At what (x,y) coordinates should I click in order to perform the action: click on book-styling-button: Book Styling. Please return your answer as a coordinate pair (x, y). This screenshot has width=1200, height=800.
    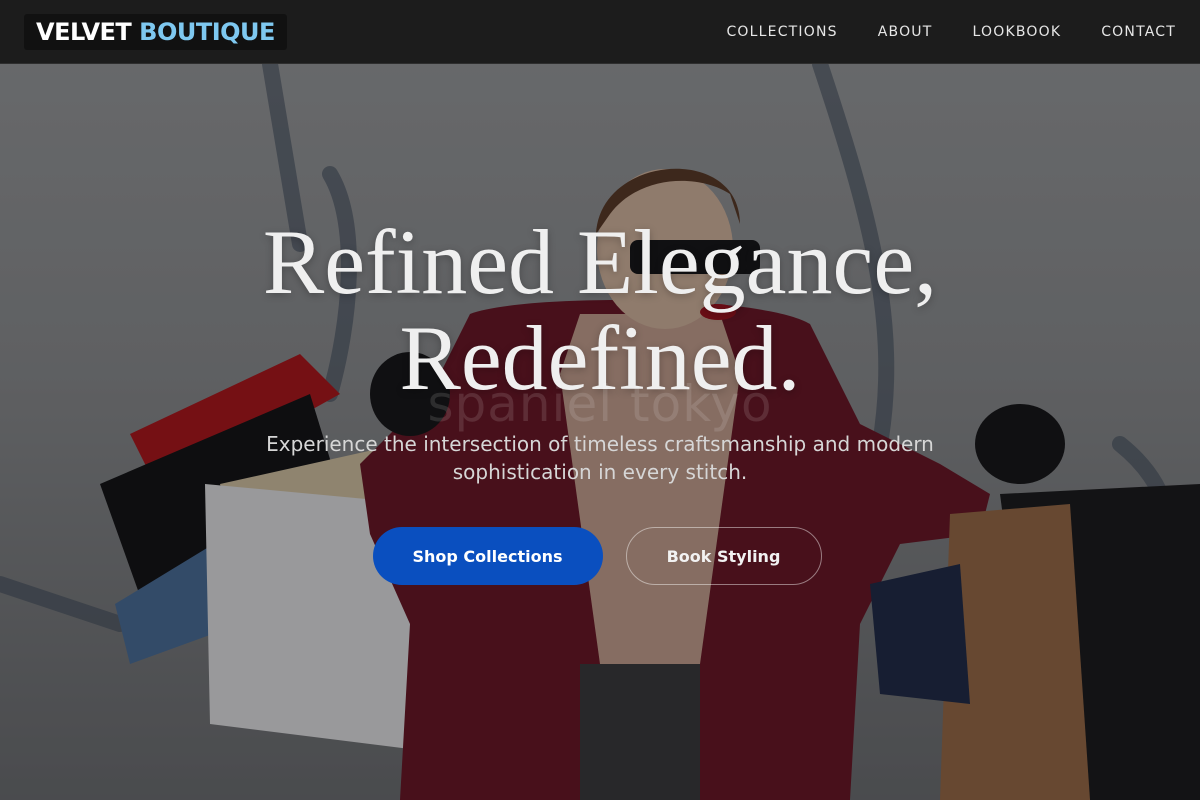
    Looking at the image, I should click on (723, 556).